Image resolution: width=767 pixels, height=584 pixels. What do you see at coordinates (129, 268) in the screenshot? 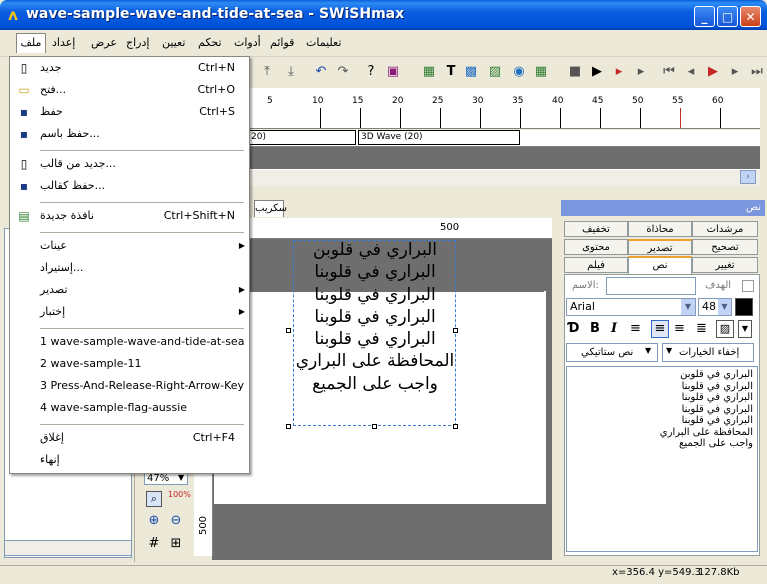
I see `menu-item-import: ...إستيراد` at bounding box center [129, 268].